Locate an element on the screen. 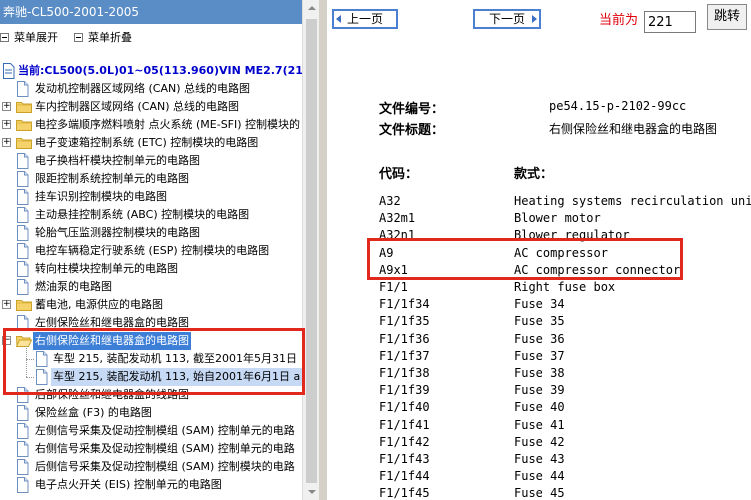 The image size is (751, 500). tree-item-label: 电子变速箱控制系统 (ETC) 控制模块的电路图 is located at coordinates (147, 142).